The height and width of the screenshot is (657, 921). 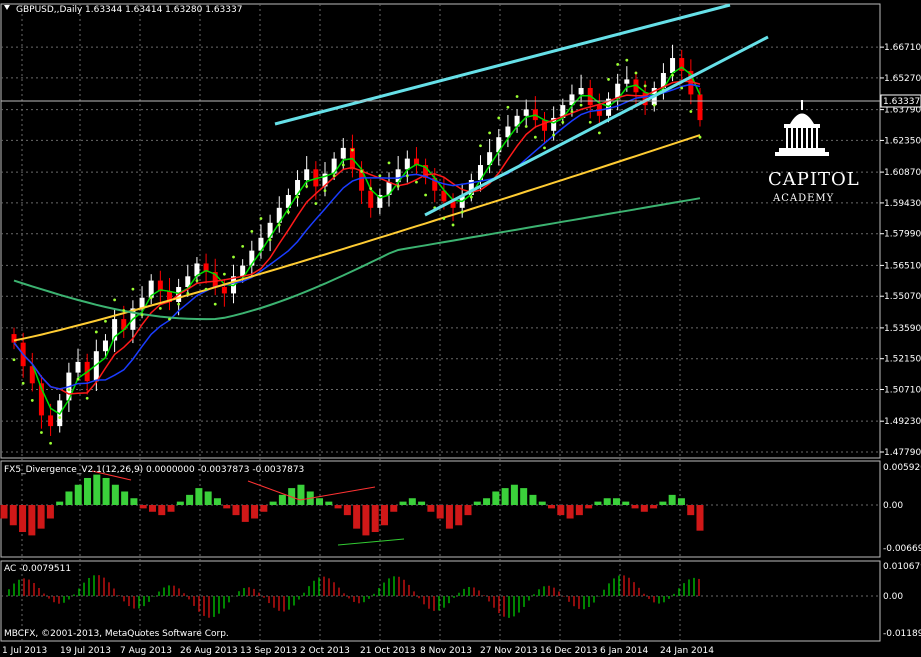 What do you see at coordinates (814, 179) in the screenshot?
I see `logo-line1: CAPITOL` at bounding box center [814, 179].